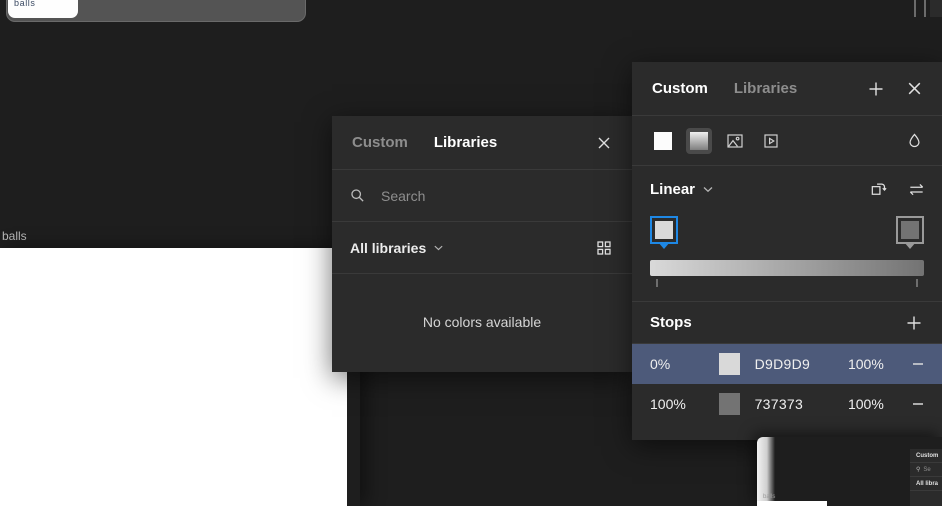 The height and width of the screenshot is (506, 942). I want to click on gradient-type-row: Linear, so click(787, 189).